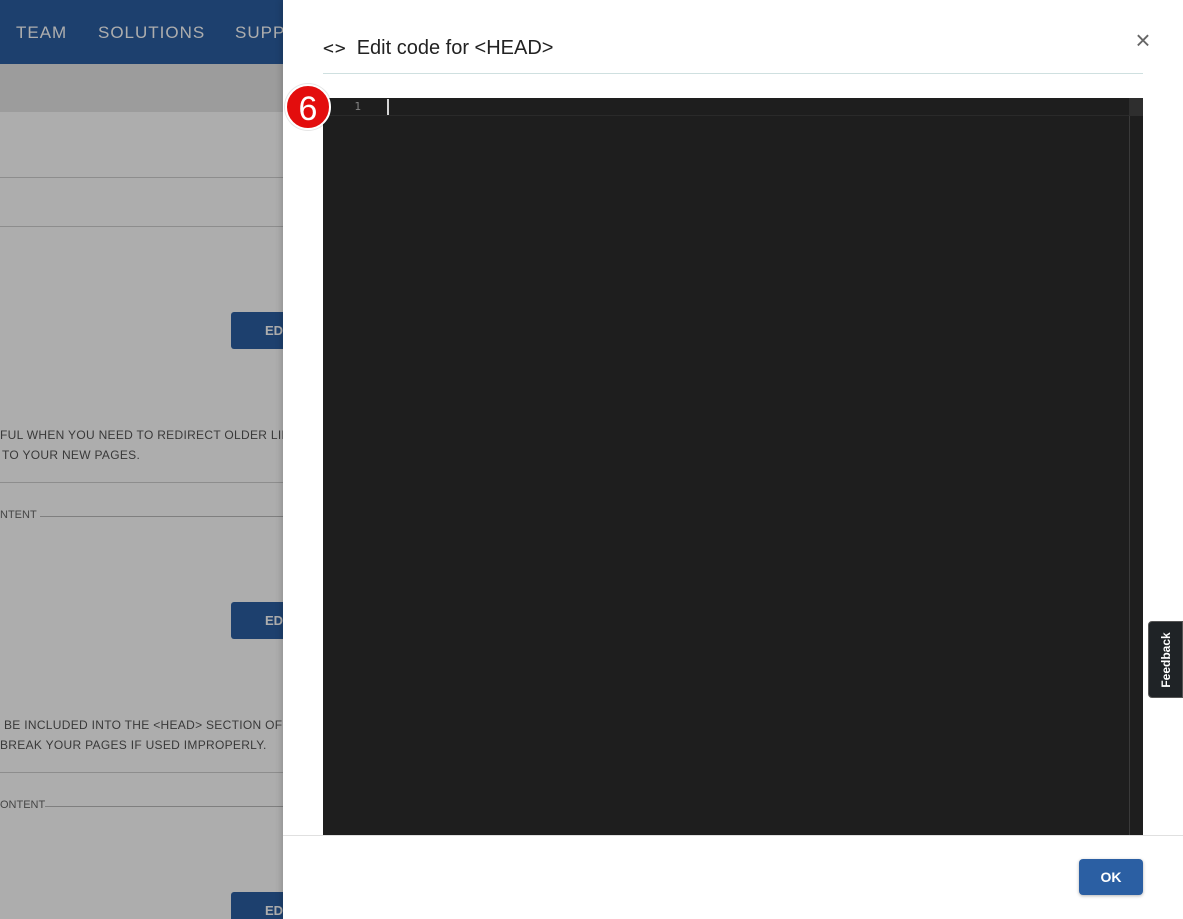  What do you see at coordinates (1136, 466) in the screenshot?
I see `editor-scrollbar` at bounding box center [1136, 466].